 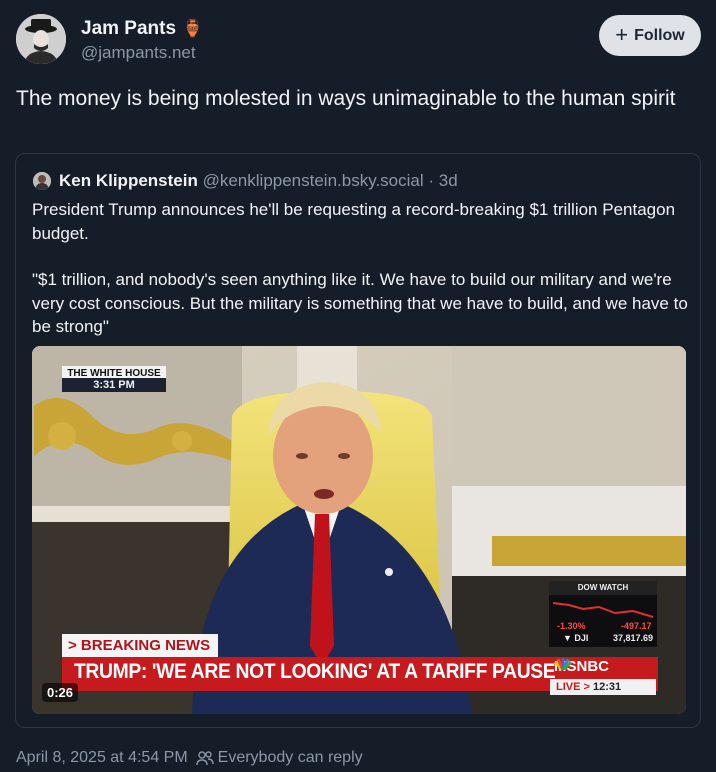 I want to click on network-logo: MSNBC, so click(x=581, y=666).